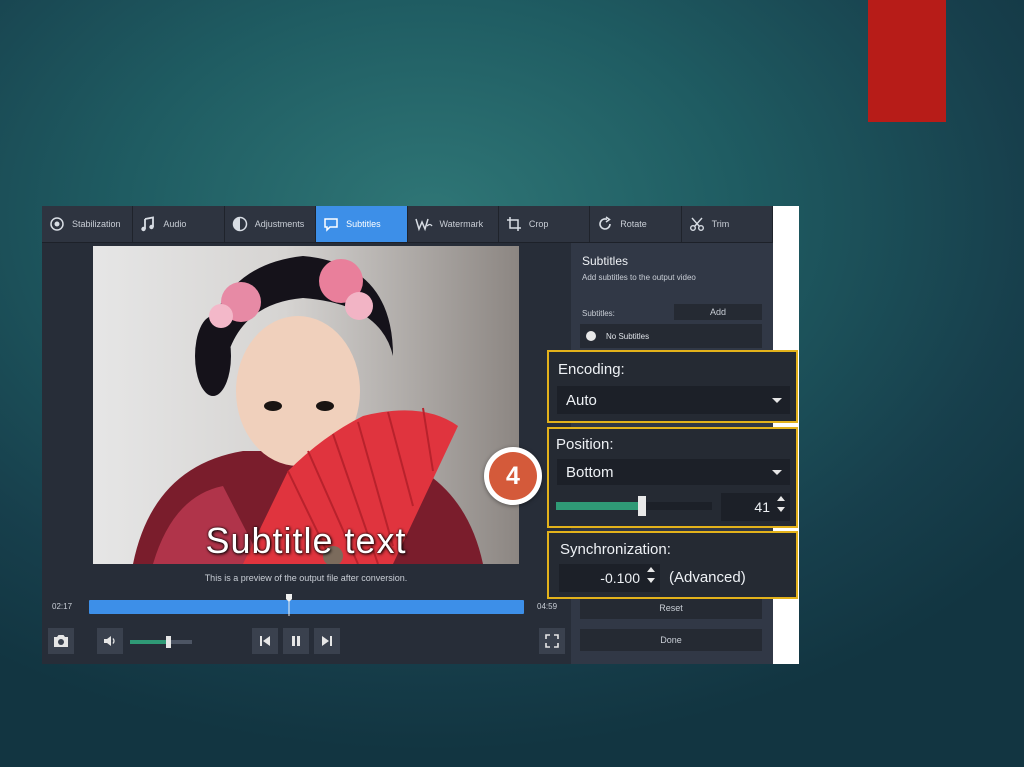 This screenshot has width=1024, height=767. What do you see at coordinates (308, 410) in the screenshot?
I see `preview-photo` at bounding box center [308, 410].